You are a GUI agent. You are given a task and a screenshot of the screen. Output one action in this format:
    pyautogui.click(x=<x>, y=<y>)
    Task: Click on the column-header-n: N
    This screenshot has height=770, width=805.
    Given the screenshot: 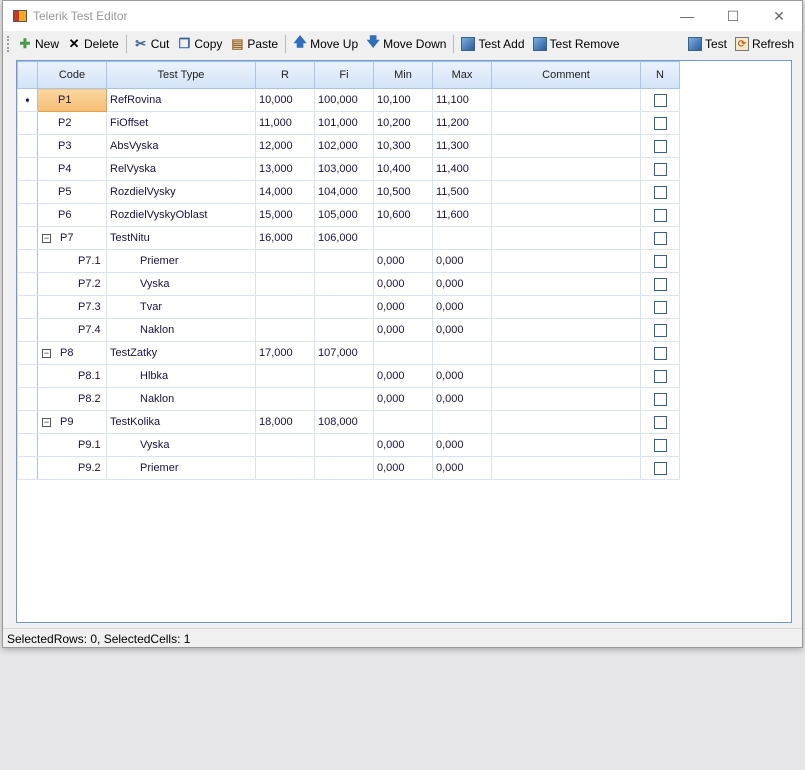 What is the action you would take?
    pyautogui.click(x=660, y=75)
    